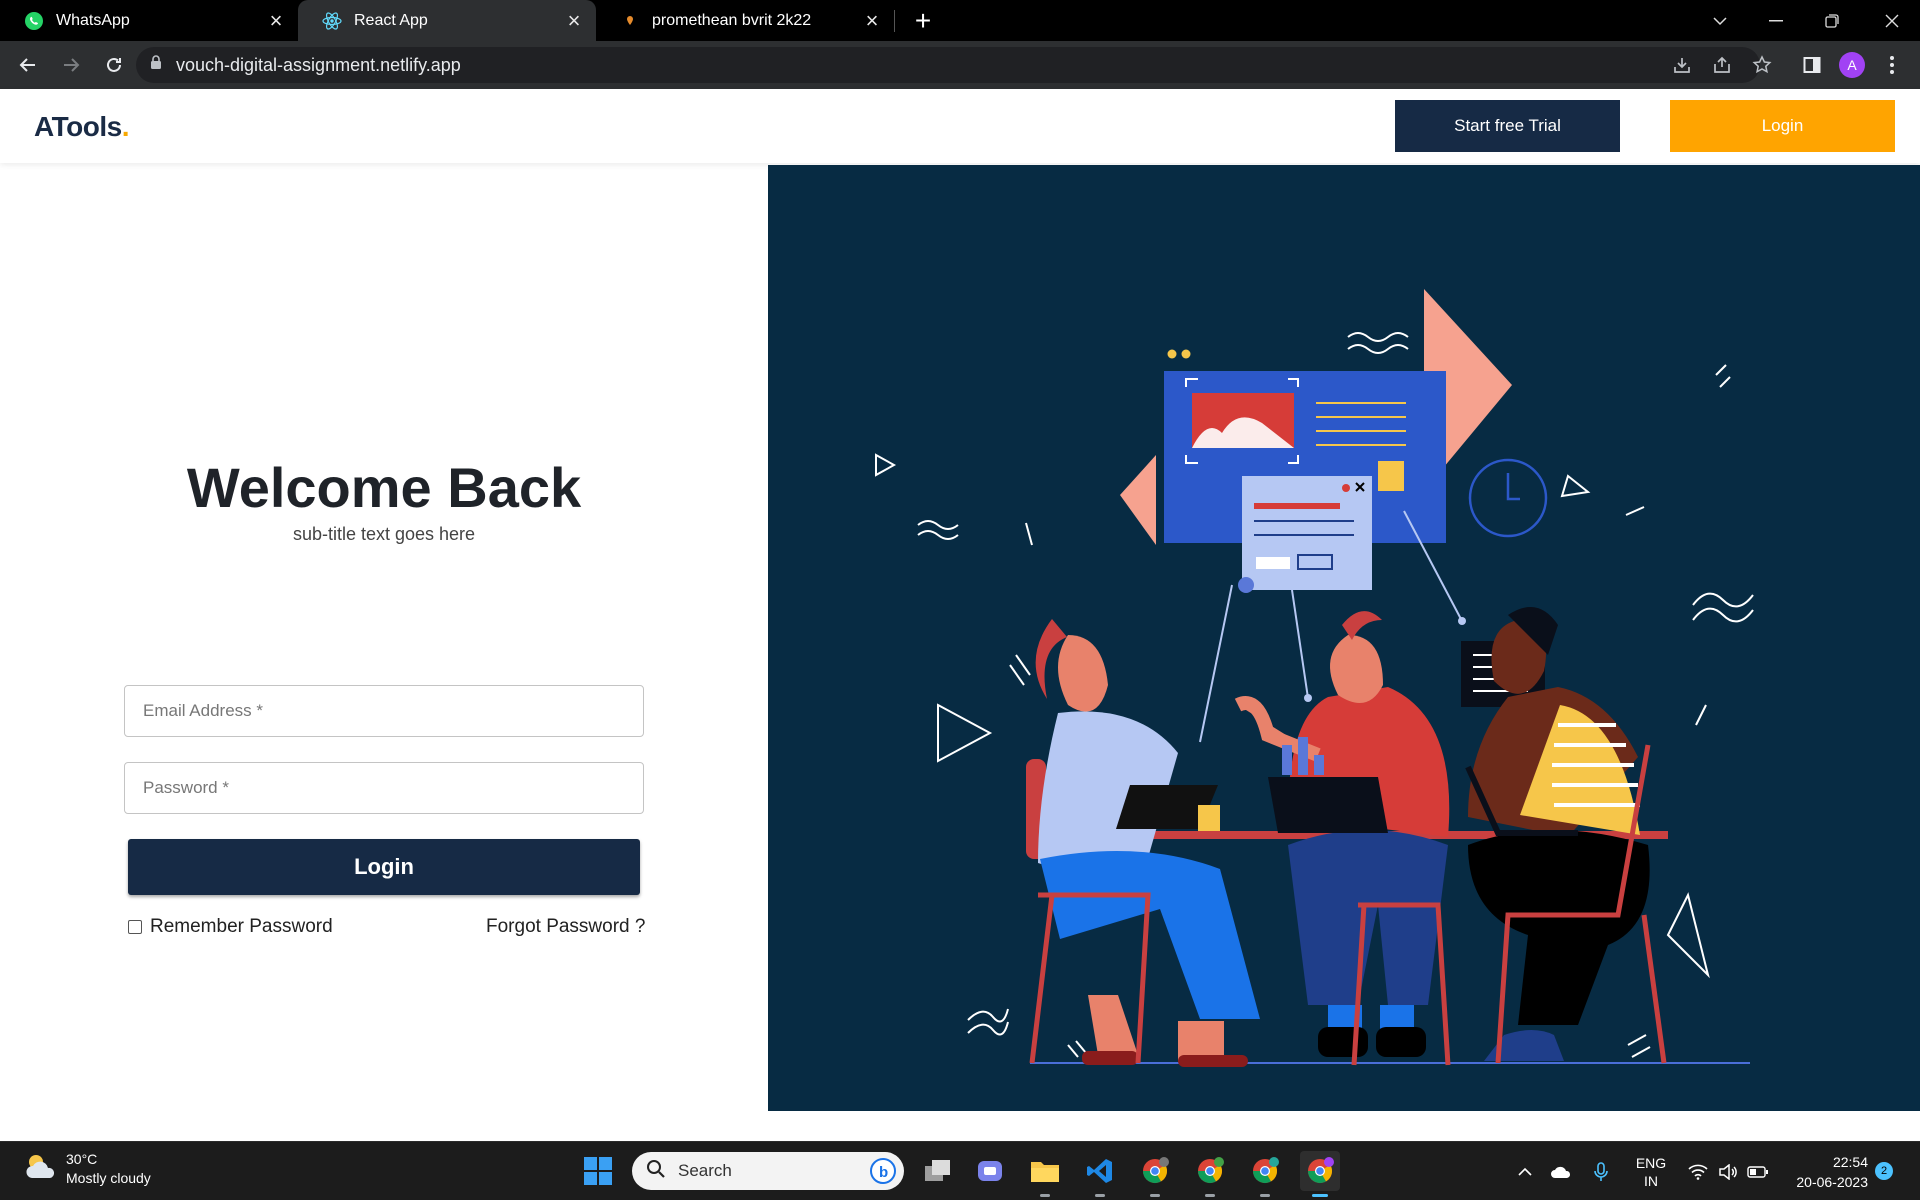 The image size is (1920, 1201). I want to click on volume-icon, so click(1728, 1171).